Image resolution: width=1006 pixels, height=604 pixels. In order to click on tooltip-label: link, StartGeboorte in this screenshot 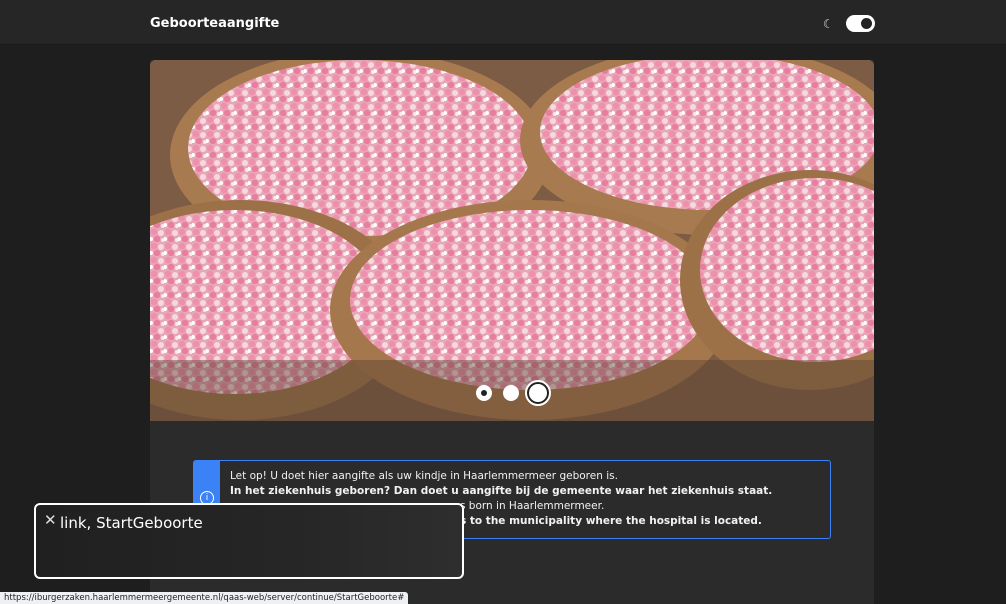, I will do `click(131, 523)`.